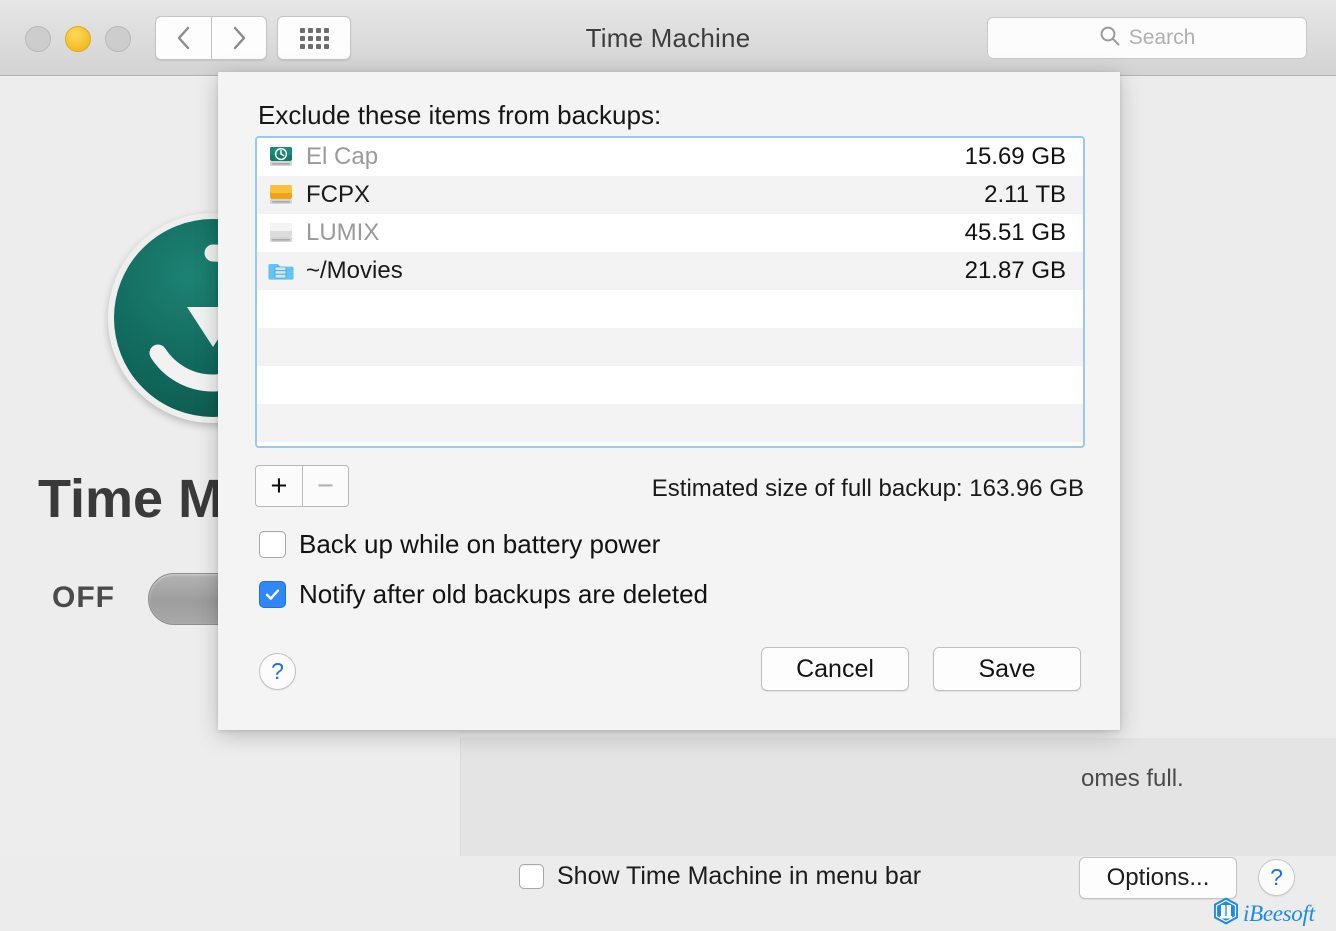 This screenshot has width=1336, height=931. Describe the element at coordinates (1276, 877) in the screenshot. I see `help-button-background: ?` at that location.